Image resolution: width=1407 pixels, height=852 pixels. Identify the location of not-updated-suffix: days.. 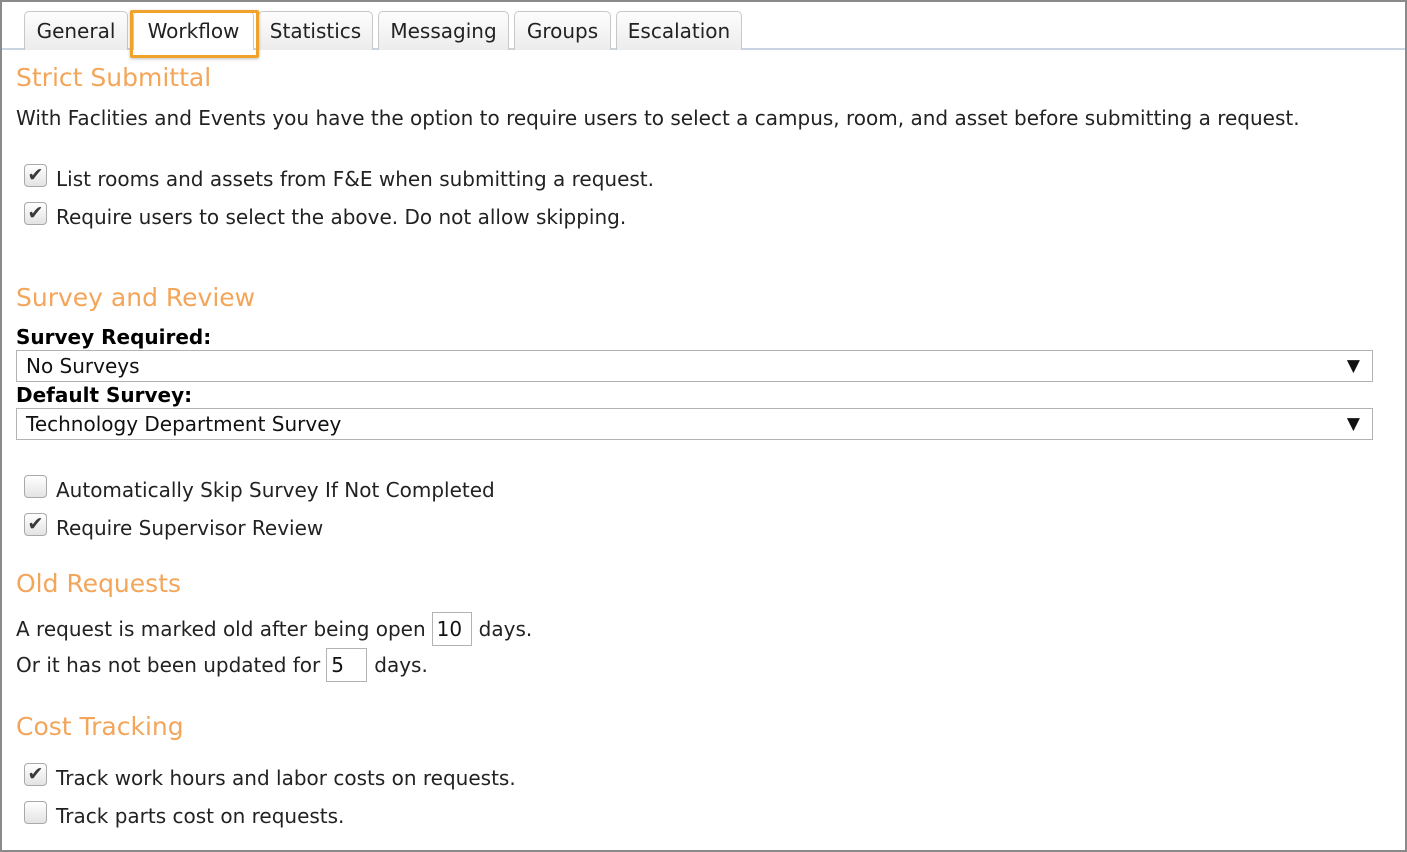
(401, 665).